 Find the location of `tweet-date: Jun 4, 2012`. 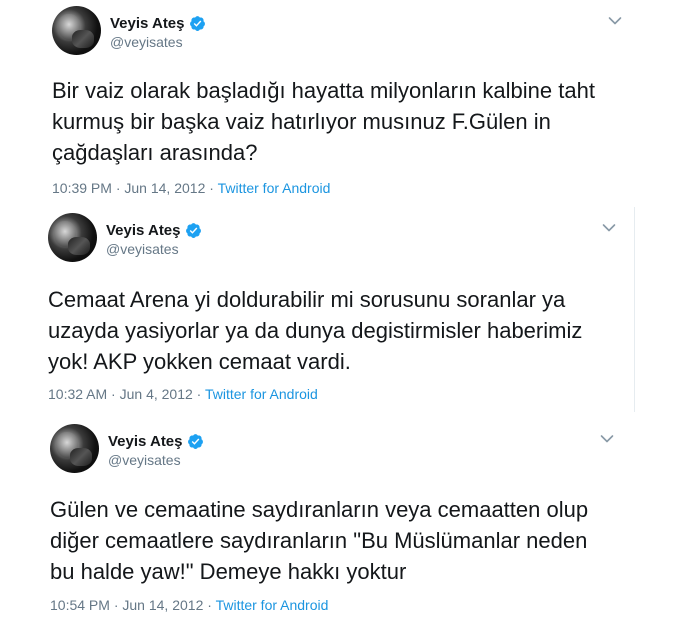

tweet-date: Jun 4, 2012 is located at coordinates (156, 394).